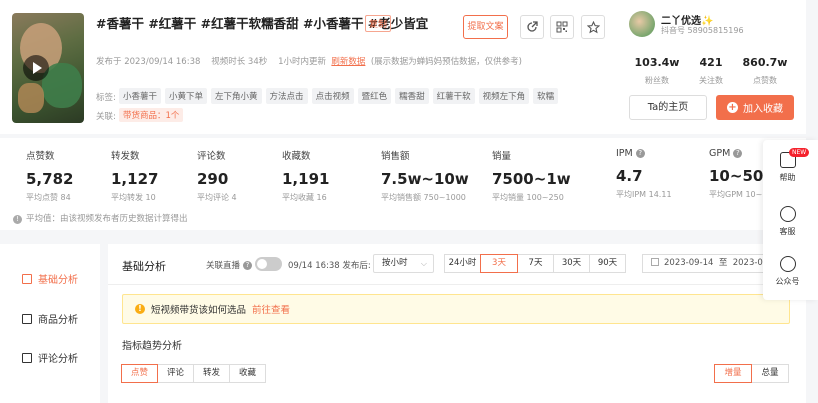 This screenshot has width=818, height=403. Describe the element at coordinates (151, 115) in the screenshot. I see `assoc-products-tag: 带货商品：1个` at that location.